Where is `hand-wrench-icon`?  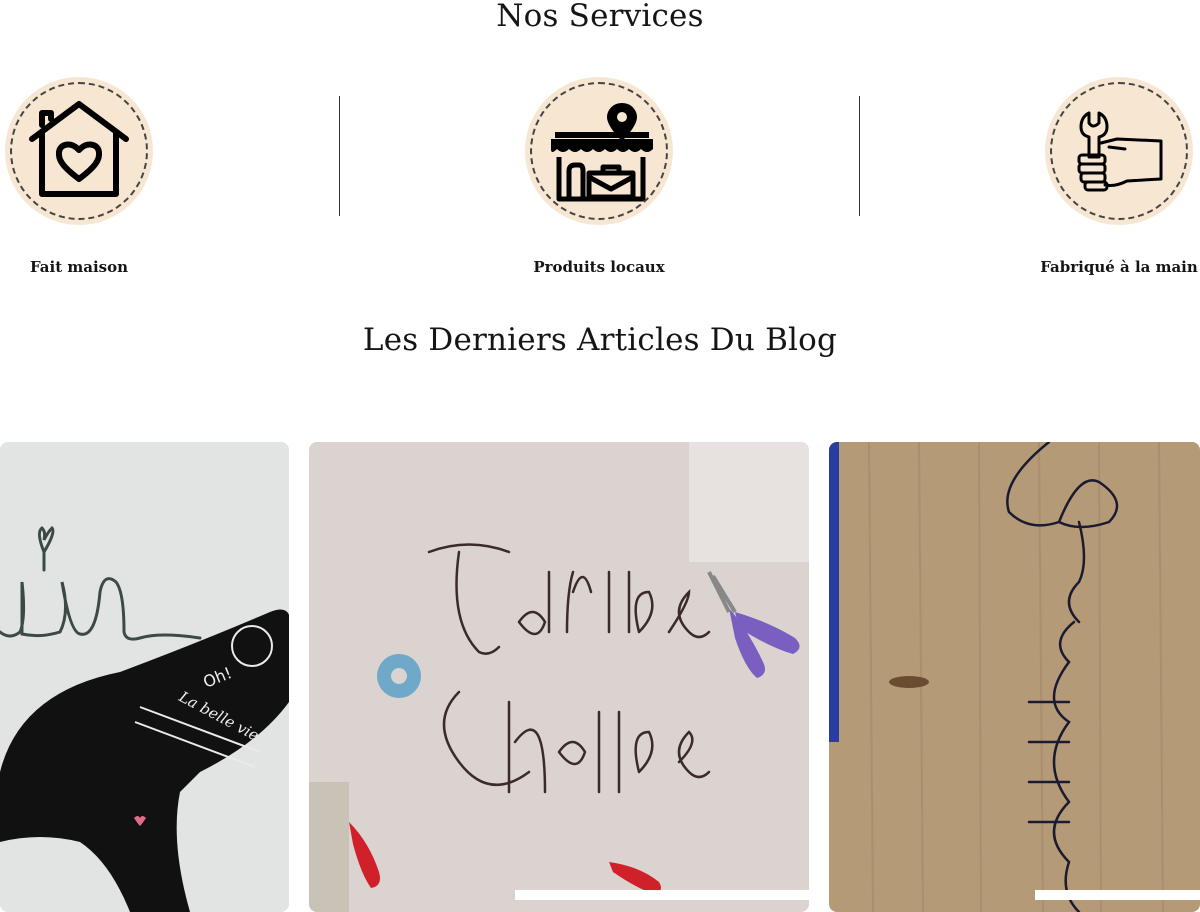 hand-wrench-icon is located at coordinates (1119, 151).